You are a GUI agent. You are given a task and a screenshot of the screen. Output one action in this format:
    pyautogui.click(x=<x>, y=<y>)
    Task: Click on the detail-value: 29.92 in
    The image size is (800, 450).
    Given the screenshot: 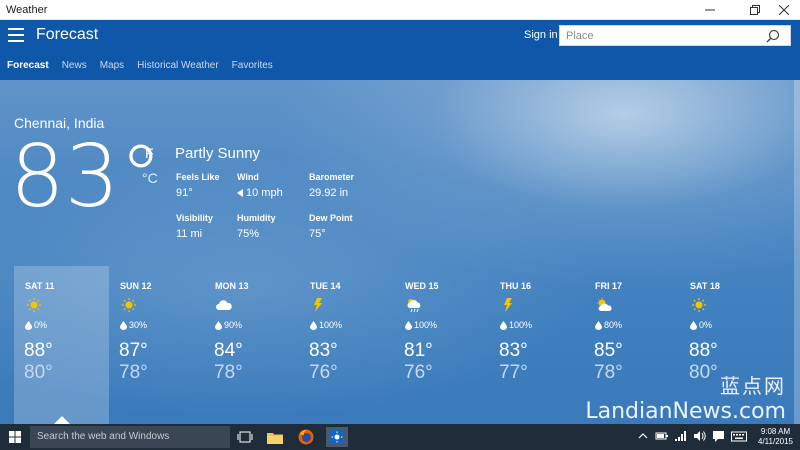 What is the action you would take?
    pyautogui.click(x=329, y=193)
    